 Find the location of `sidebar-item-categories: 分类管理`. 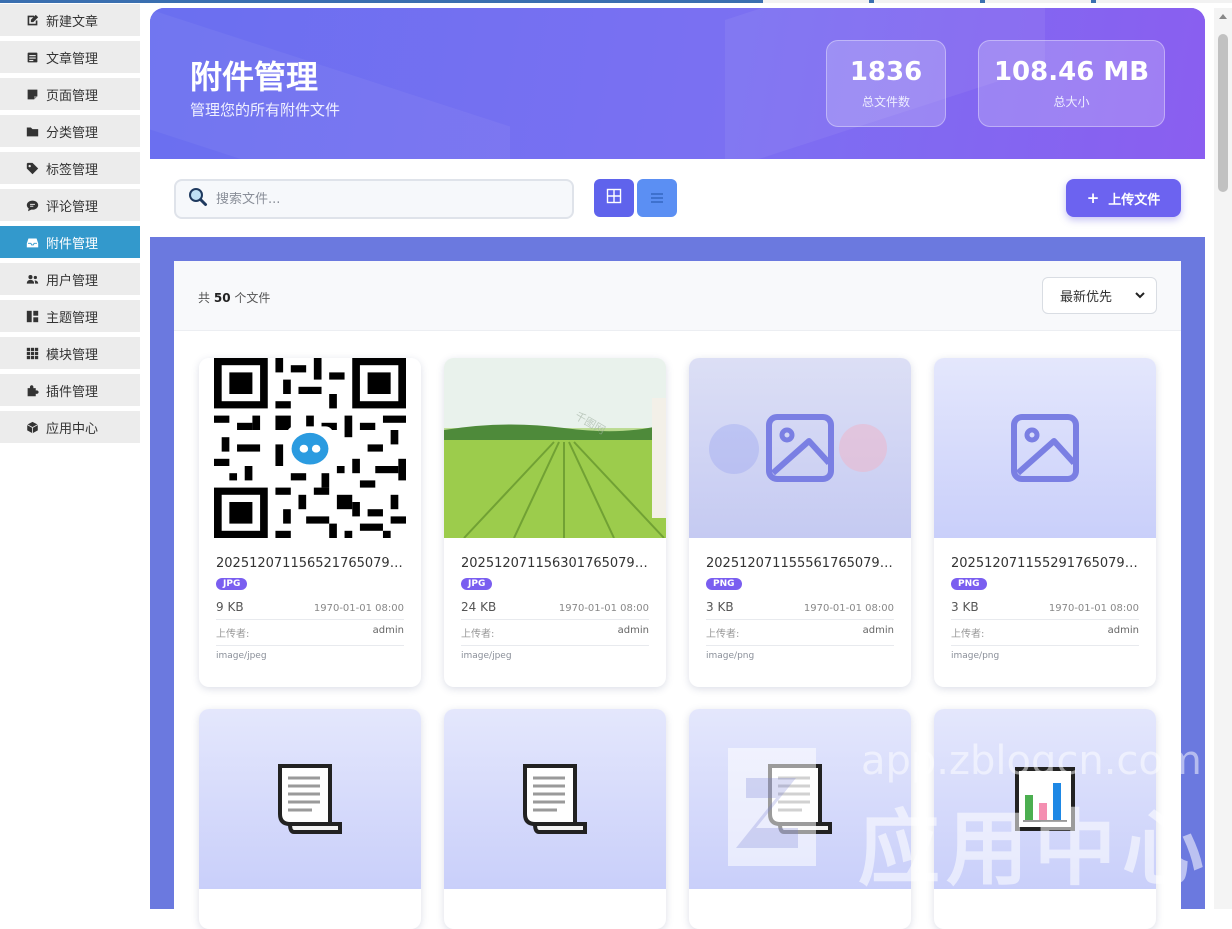

sidebar-item-categories: 分类管理 is located at coordinates (70, 131).